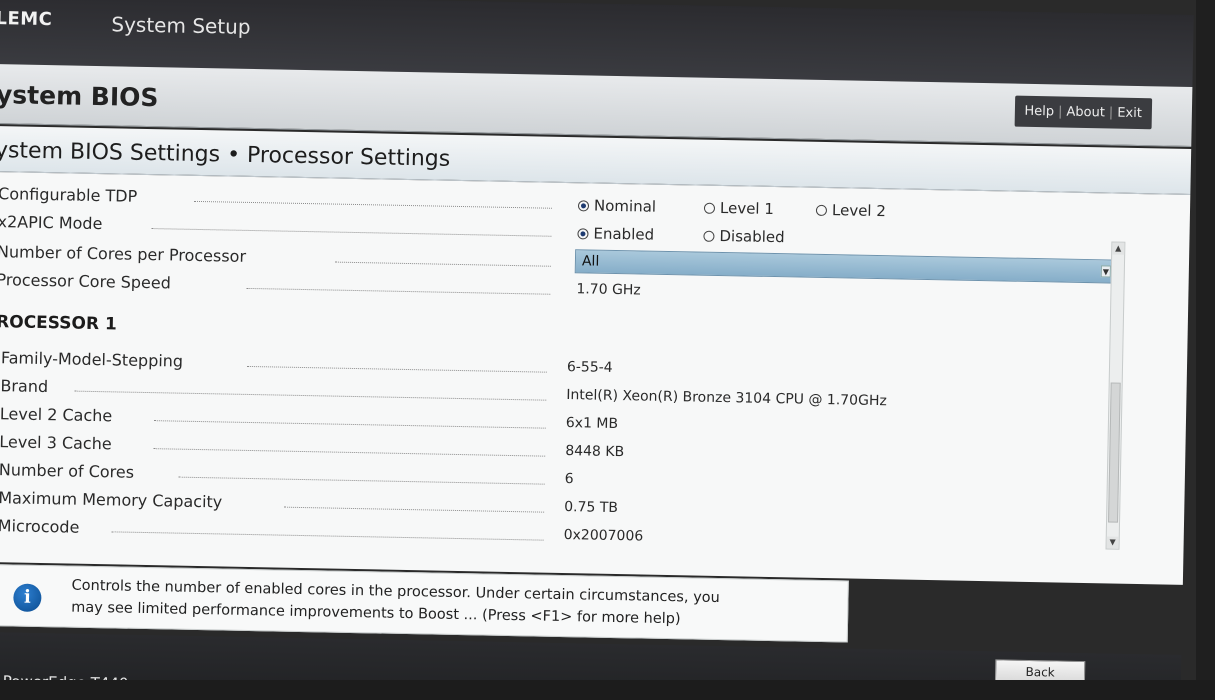 The height and width of the screenshot is (700, 1215). What do you see at coordinates (1112, 542) in the screenshot?
I see `scroll-down-icon: ▼` at bounding box center [1112, 542].